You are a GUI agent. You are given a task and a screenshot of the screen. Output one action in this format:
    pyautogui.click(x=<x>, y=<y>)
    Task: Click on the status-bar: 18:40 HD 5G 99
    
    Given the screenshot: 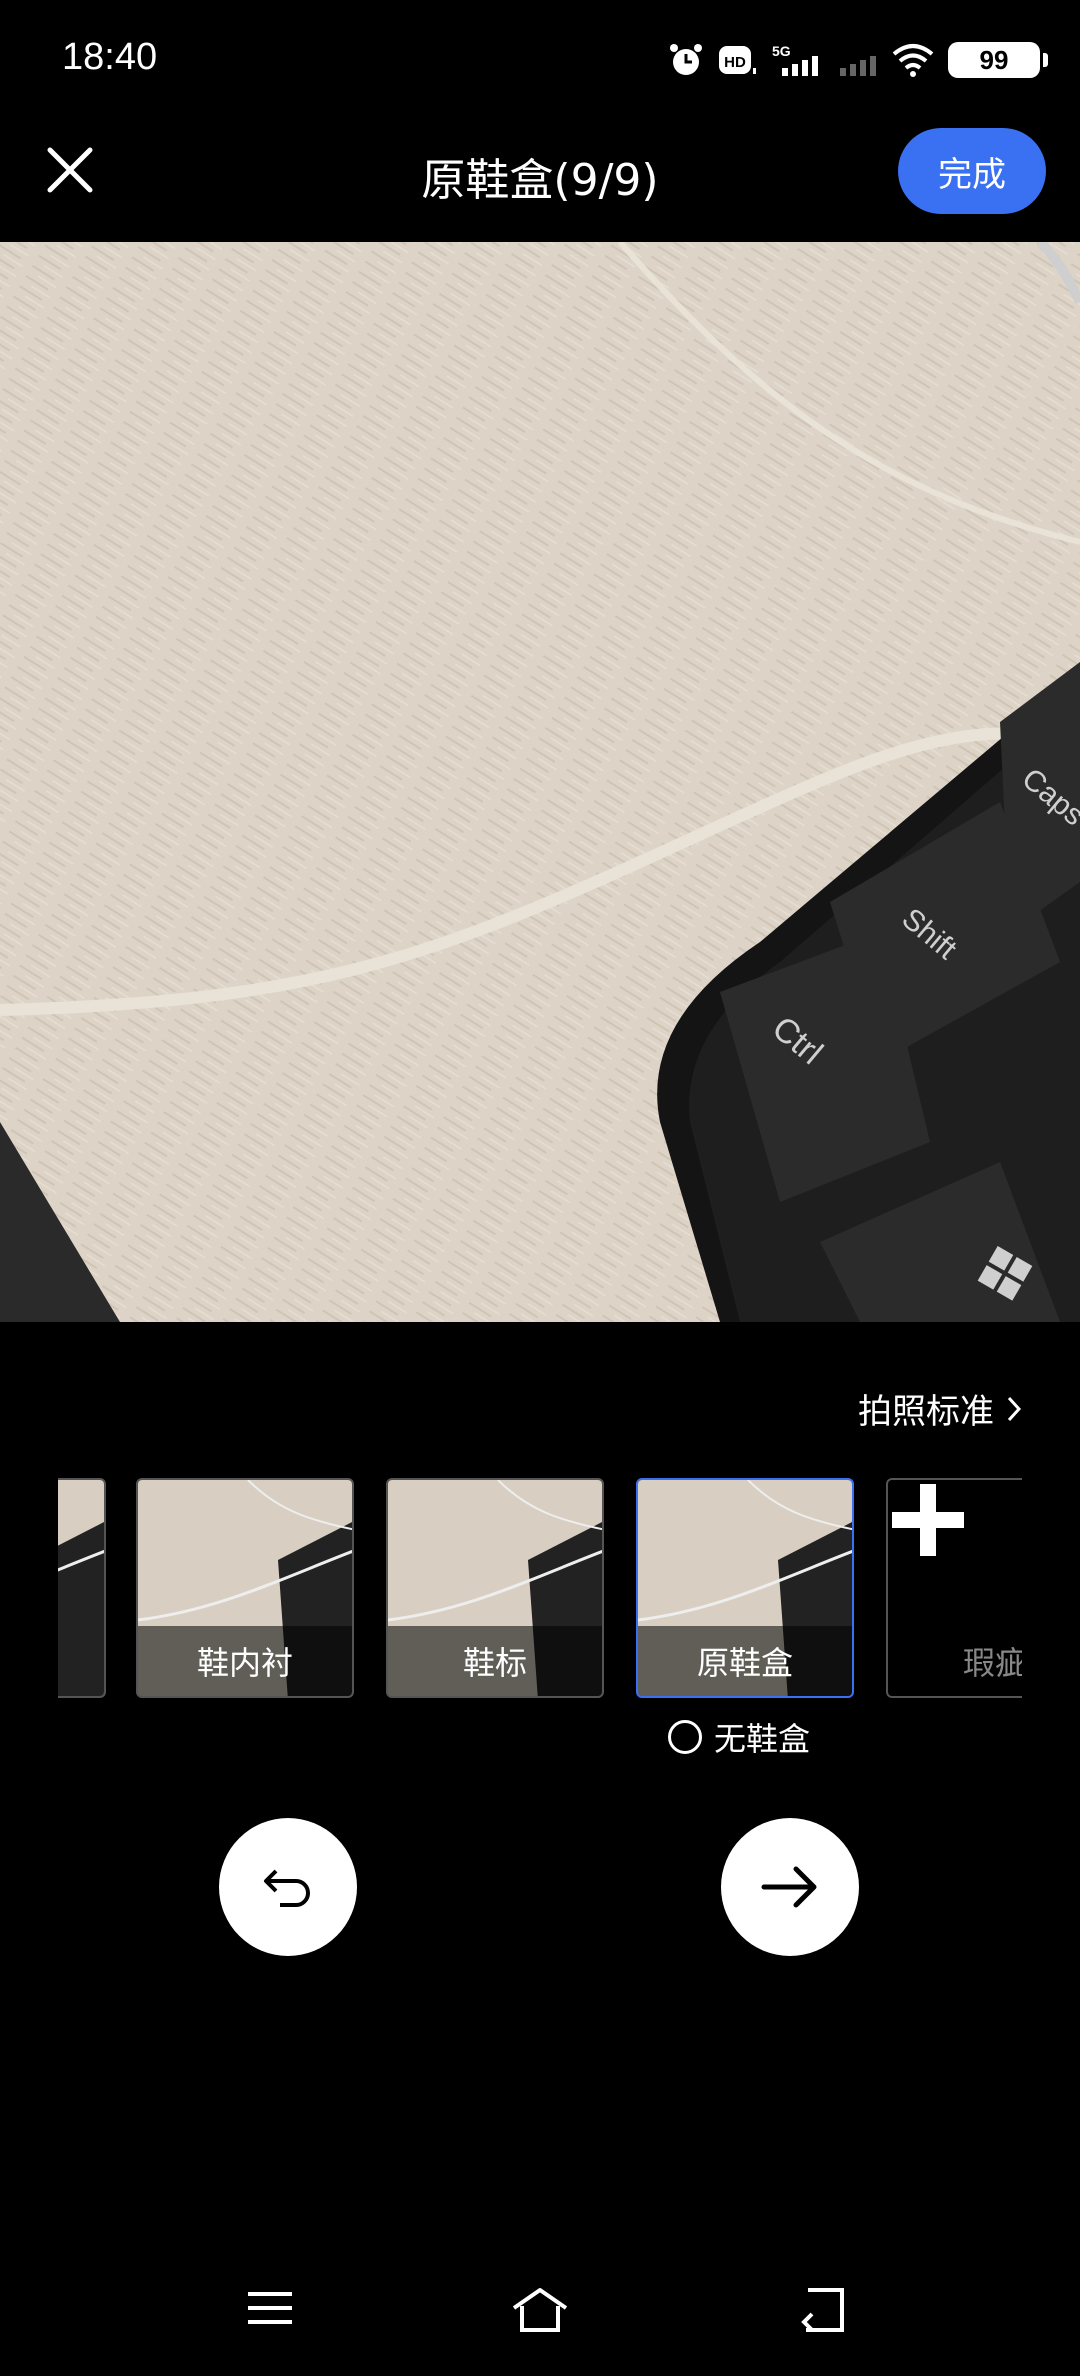 What is the action you would take?
    pyautogui.click(x=540, y=60)
    